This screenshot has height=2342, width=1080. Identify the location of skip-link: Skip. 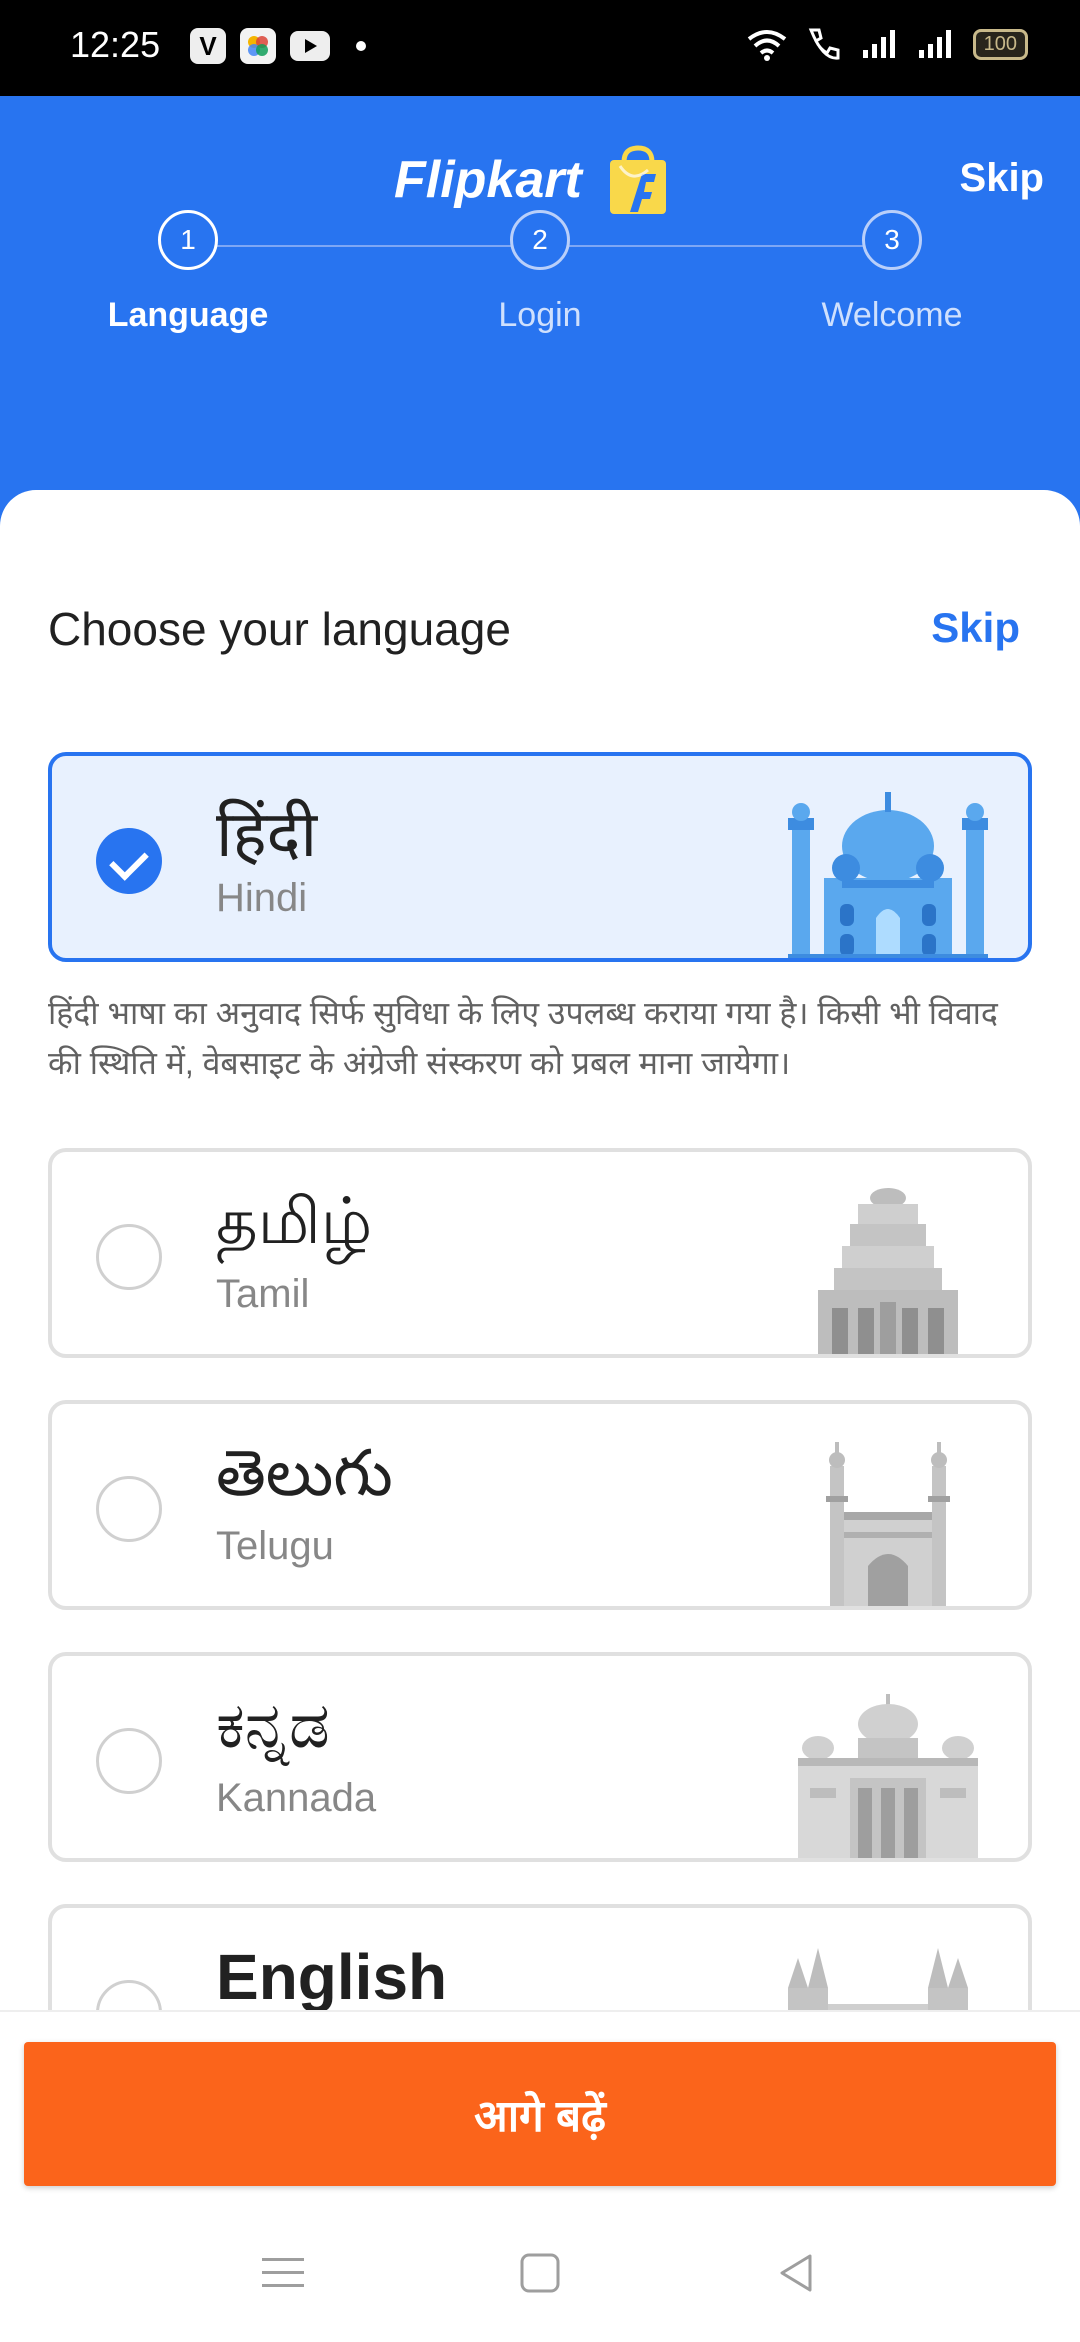
(975, 628).